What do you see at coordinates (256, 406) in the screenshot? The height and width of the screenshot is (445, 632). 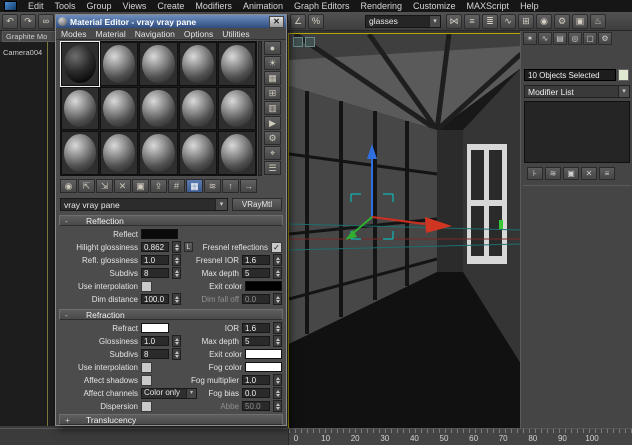 I see `abbe-field: 50.0` at bounding box center [256, 406].